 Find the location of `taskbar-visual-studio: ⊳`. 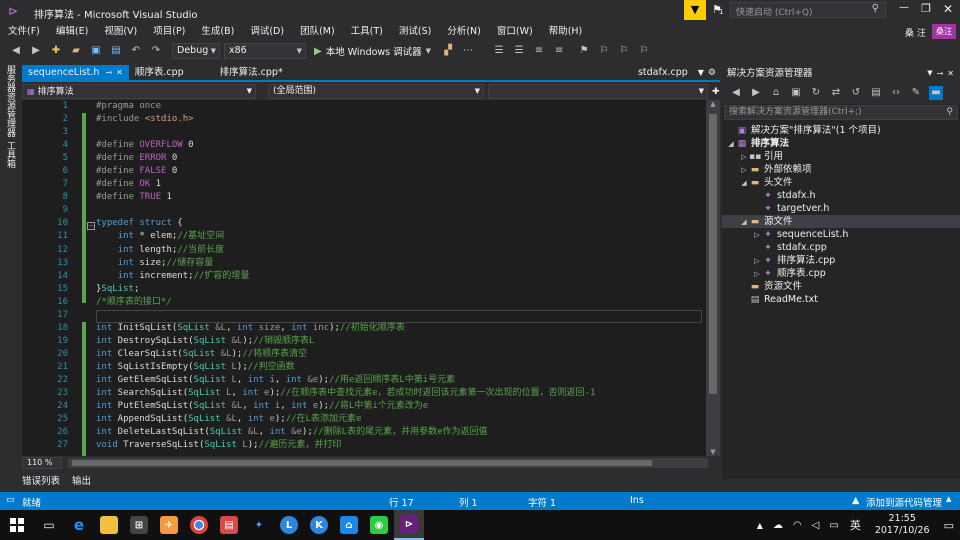

taskbar-visual-studio: ⊳ is located at coordinates (409, 525).